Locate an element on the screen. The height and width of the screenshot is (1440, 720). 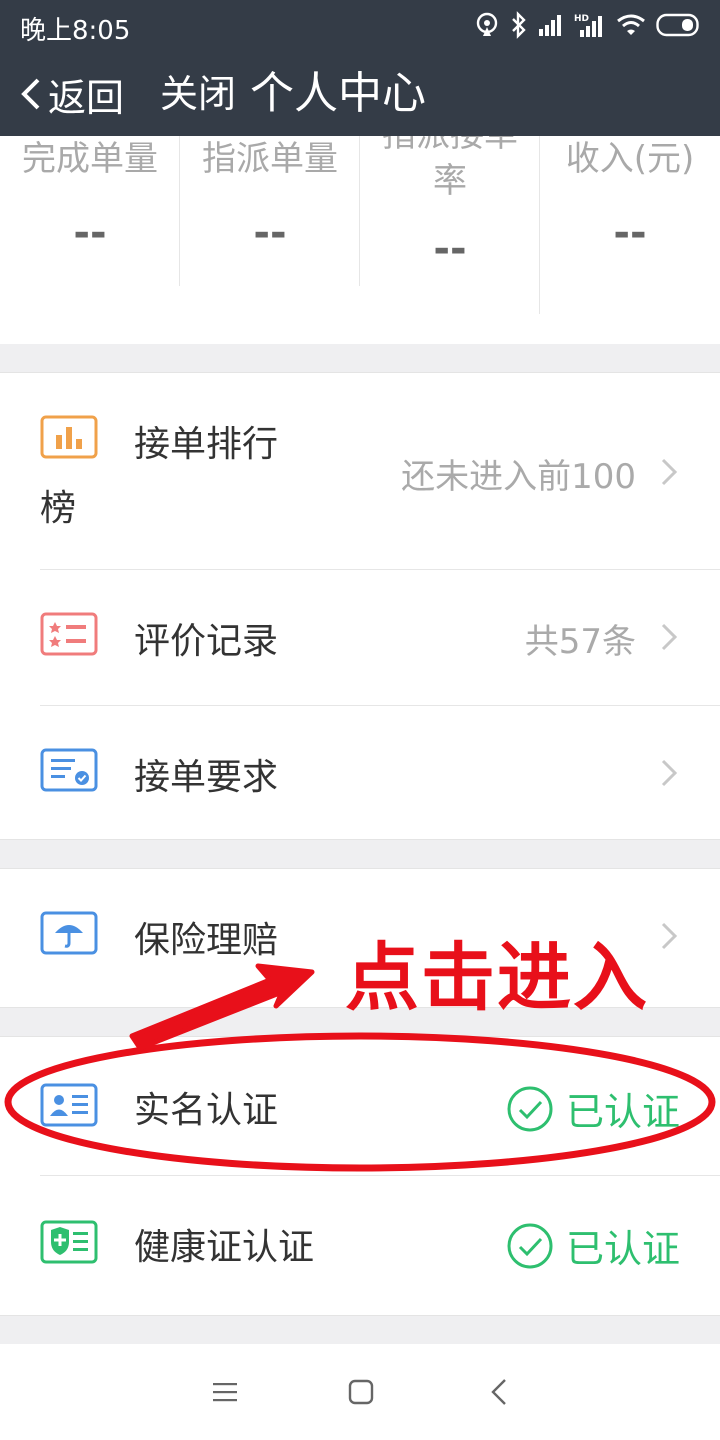
menu-item-reviews: 评价记录 共57条 is located at coordinates (360, 637).